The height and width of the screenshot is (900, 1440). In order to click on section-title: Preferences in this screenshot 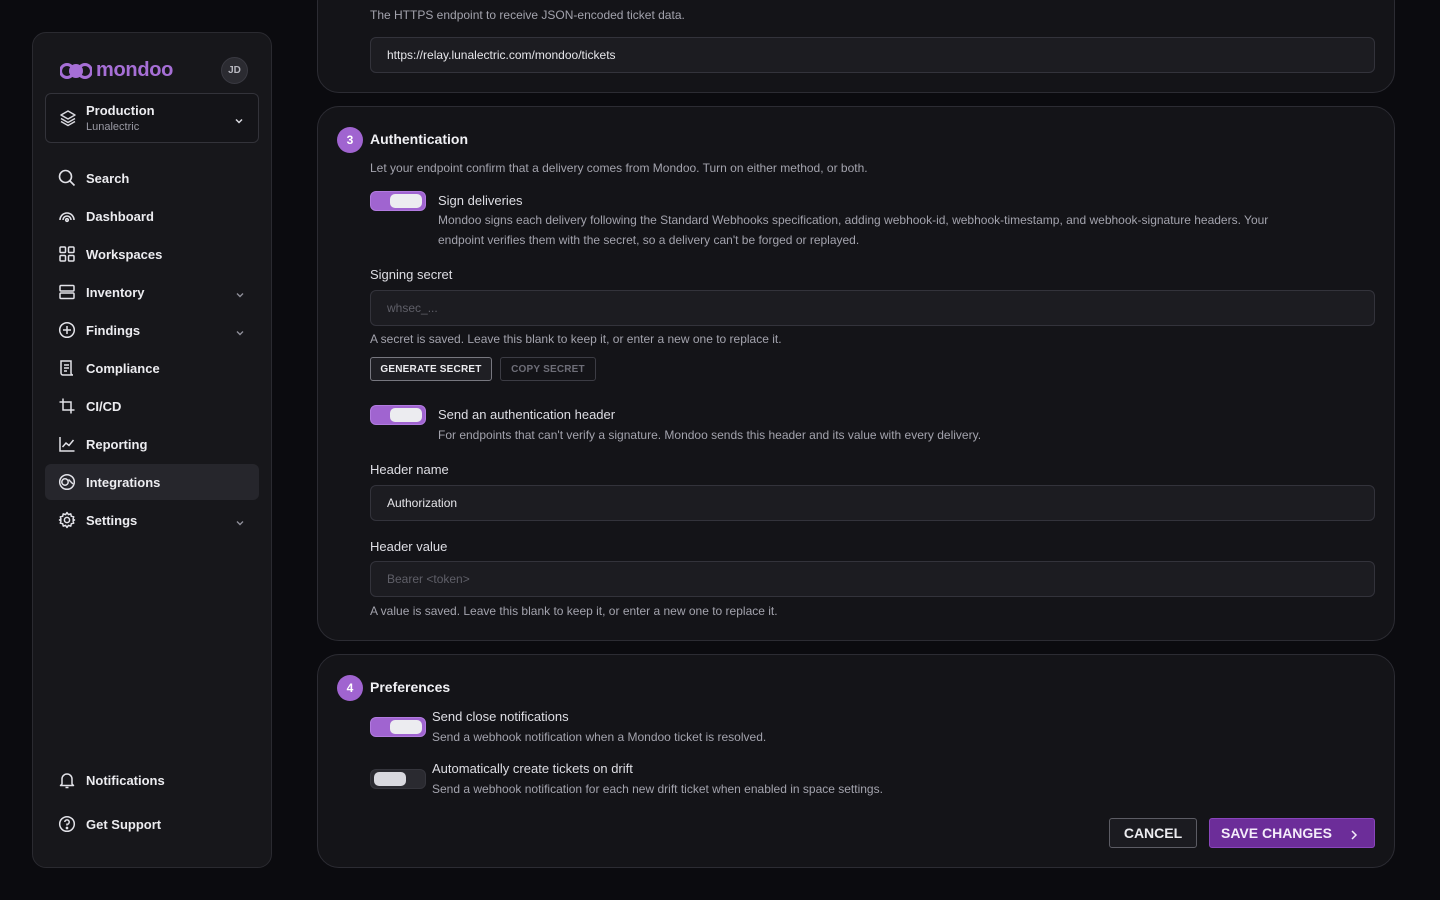, I will do `click(410, 687)`.